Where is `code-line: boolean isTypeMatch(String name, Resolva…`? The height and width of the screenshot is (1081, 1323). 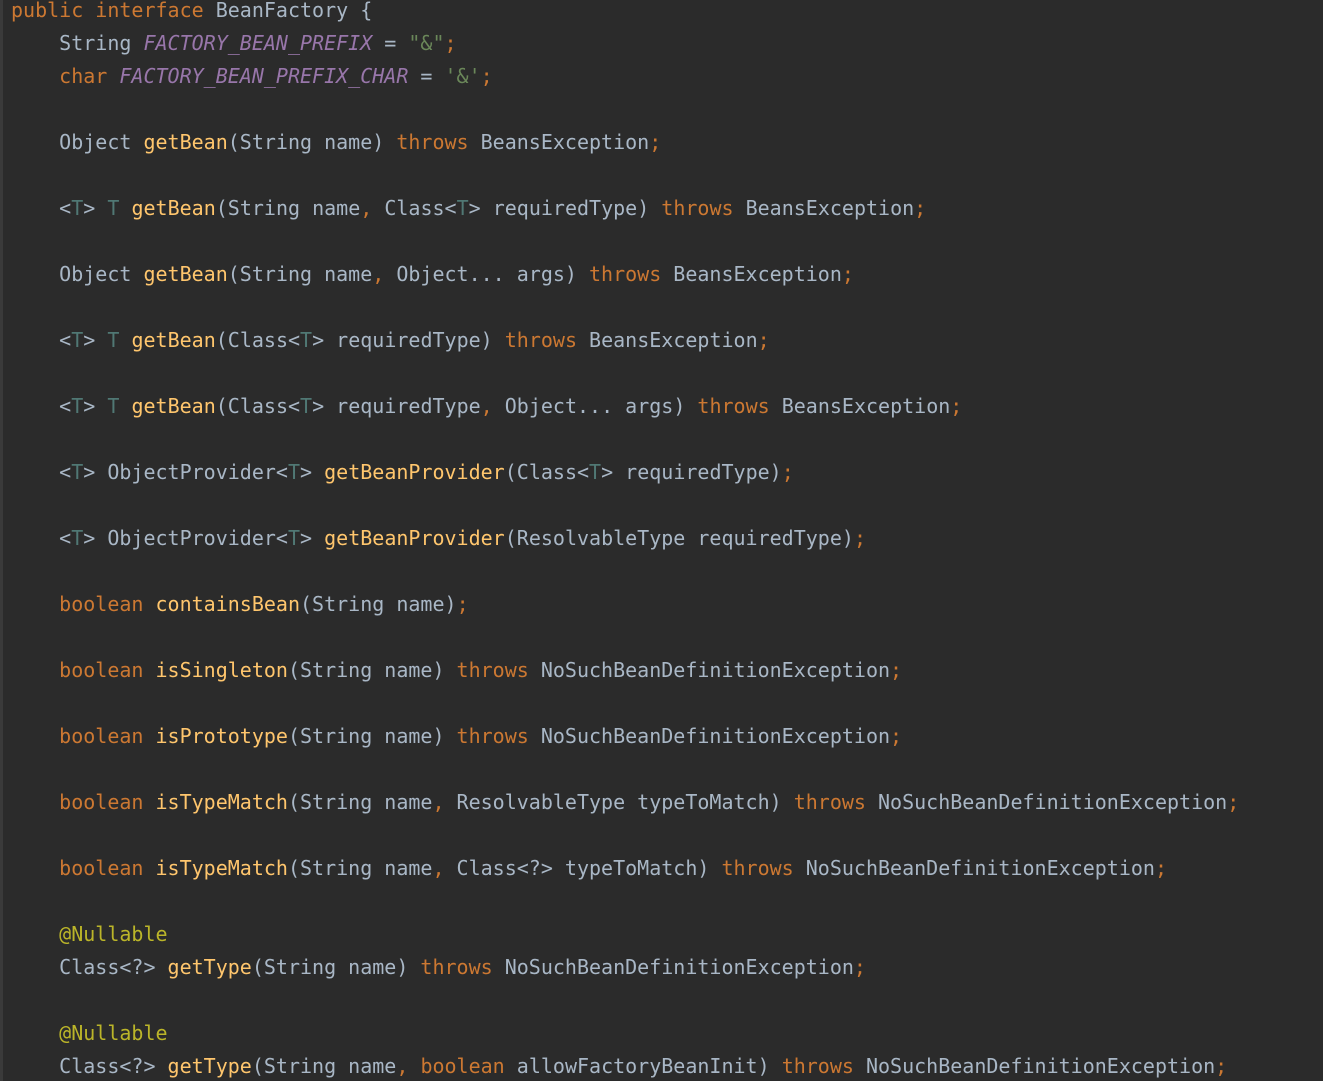
code-line: boolean isTypeMatch(String name, Resolva… is located at coordinates (625, 802).